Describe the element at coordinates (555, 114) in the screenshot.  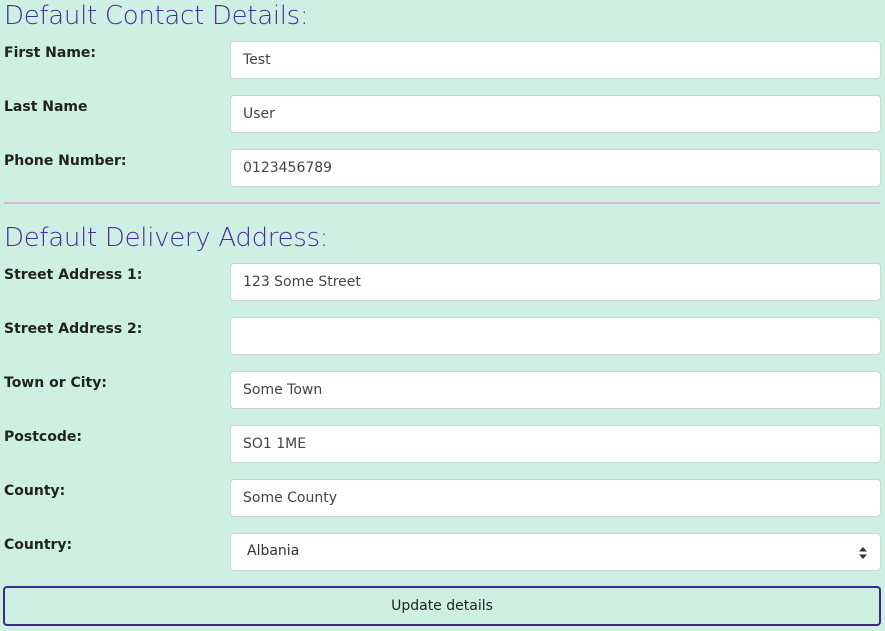
I see `last-name-input` at that location.